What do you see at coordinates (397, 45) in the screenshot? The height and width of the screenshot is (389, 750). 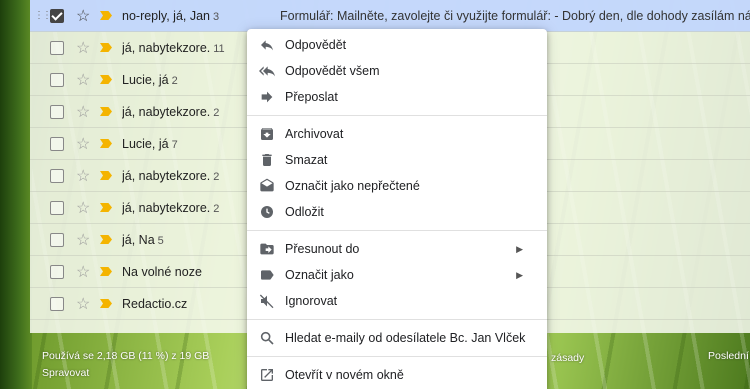 I see `menu-item-reply: Odpovědět` at bounding box center [397, 45].